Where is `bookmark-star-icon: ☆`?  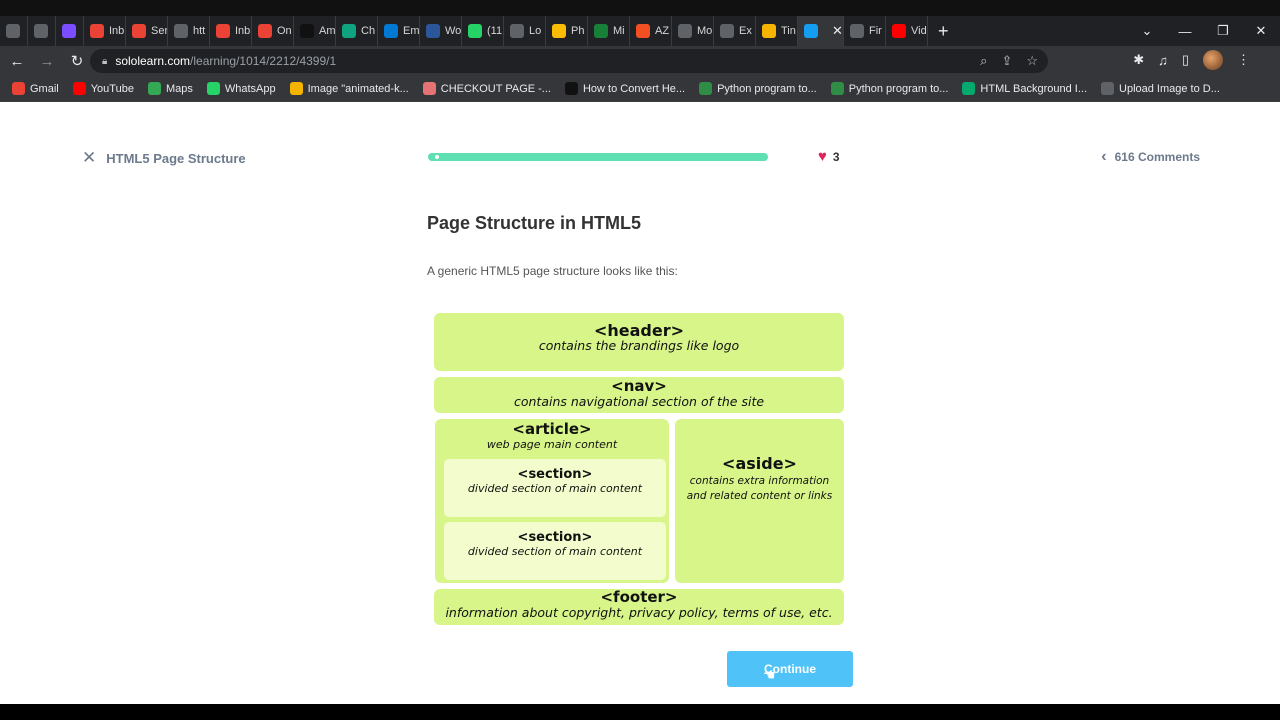 bookmark-star-icon: ☆ is located at coordinates (1032, 61).